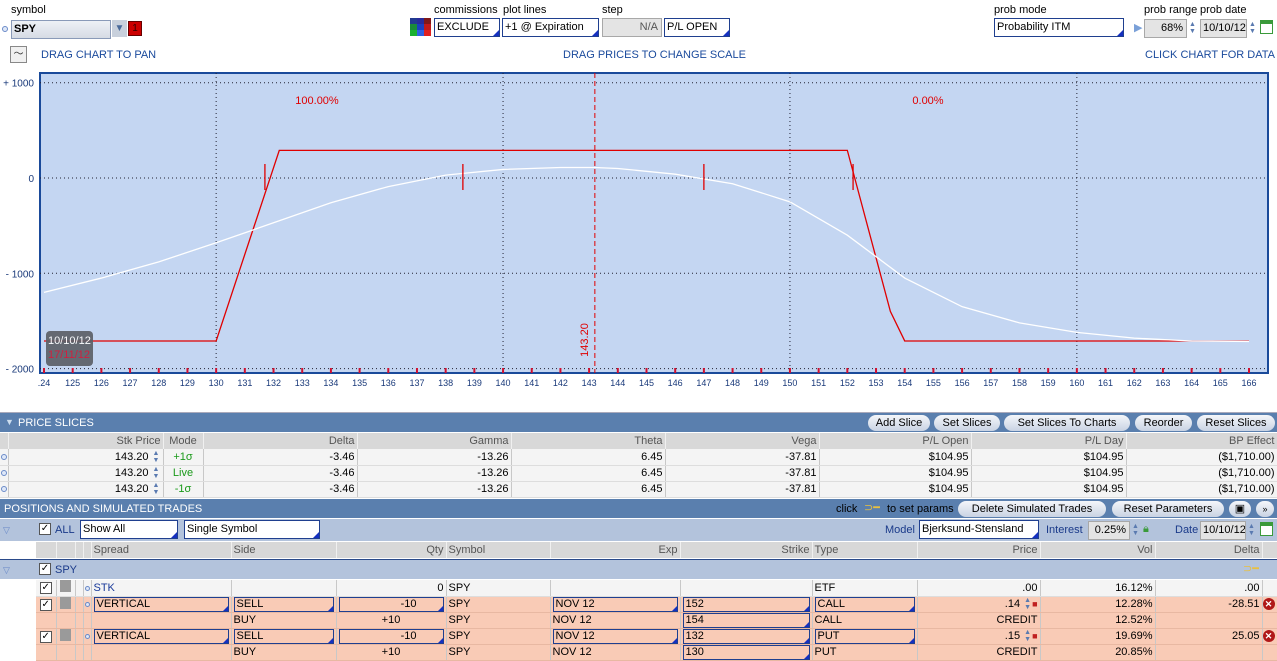 Image resolution: width=1277 pixels, height=661 pixels. Describe the element at coordinates (61, 29) in the screenshot. I see `symbol-input: SPY` at that location.